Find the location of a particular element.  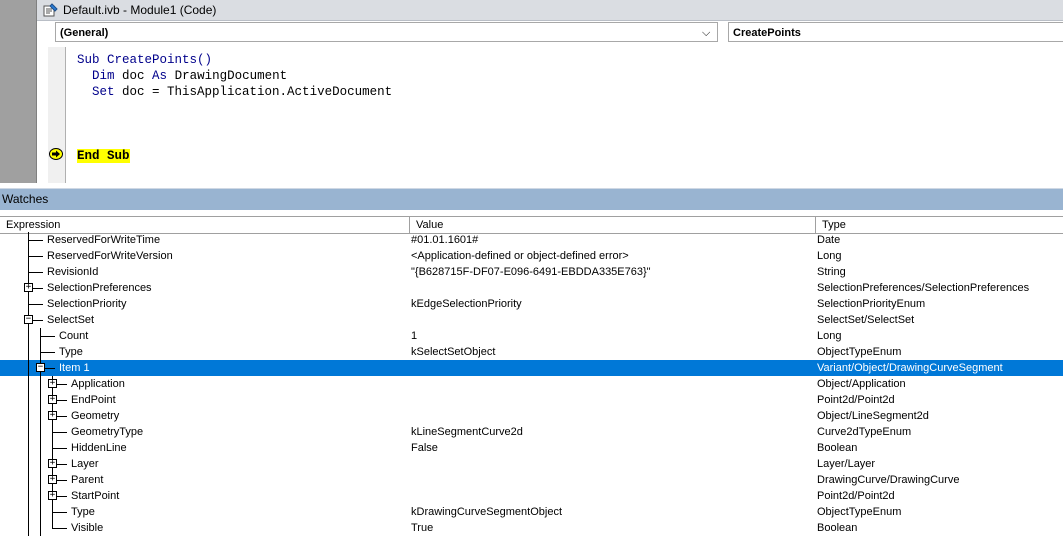

watch-value: kSelectSetObject is located at coordinates (453, 352).